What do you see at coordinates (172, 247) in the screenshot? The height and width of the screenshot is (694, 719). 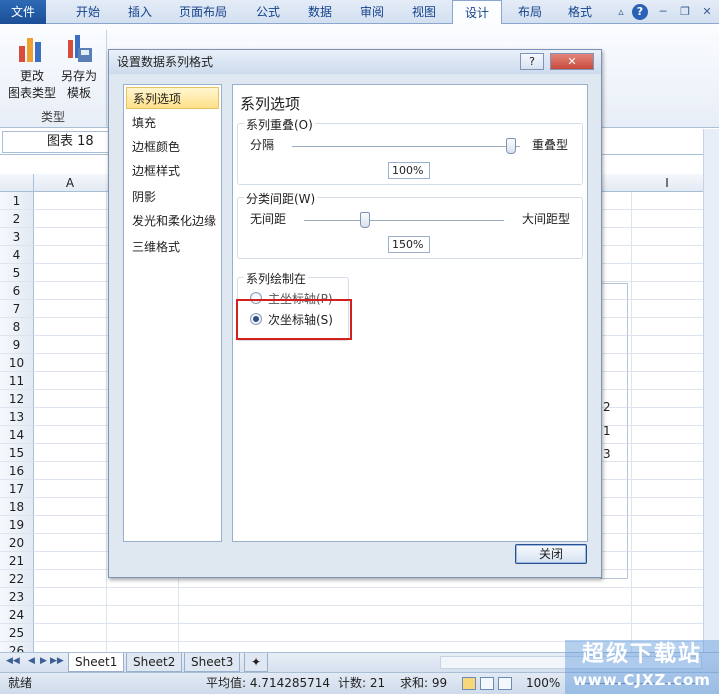 I see `nav-3d-format: 三维格式` at bounding box center [172, 247].